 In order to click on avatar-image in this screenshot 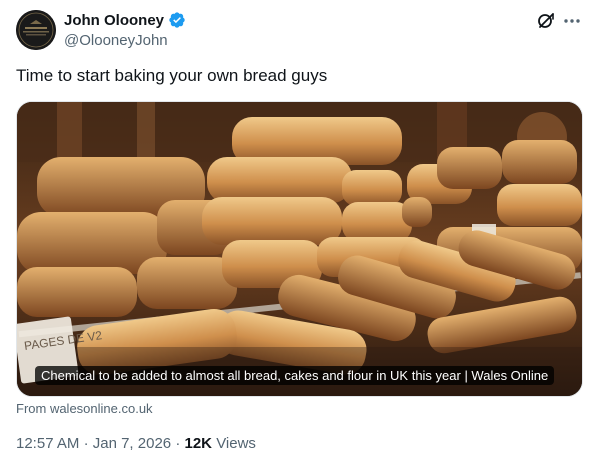, I will do `click(36, 30)`.